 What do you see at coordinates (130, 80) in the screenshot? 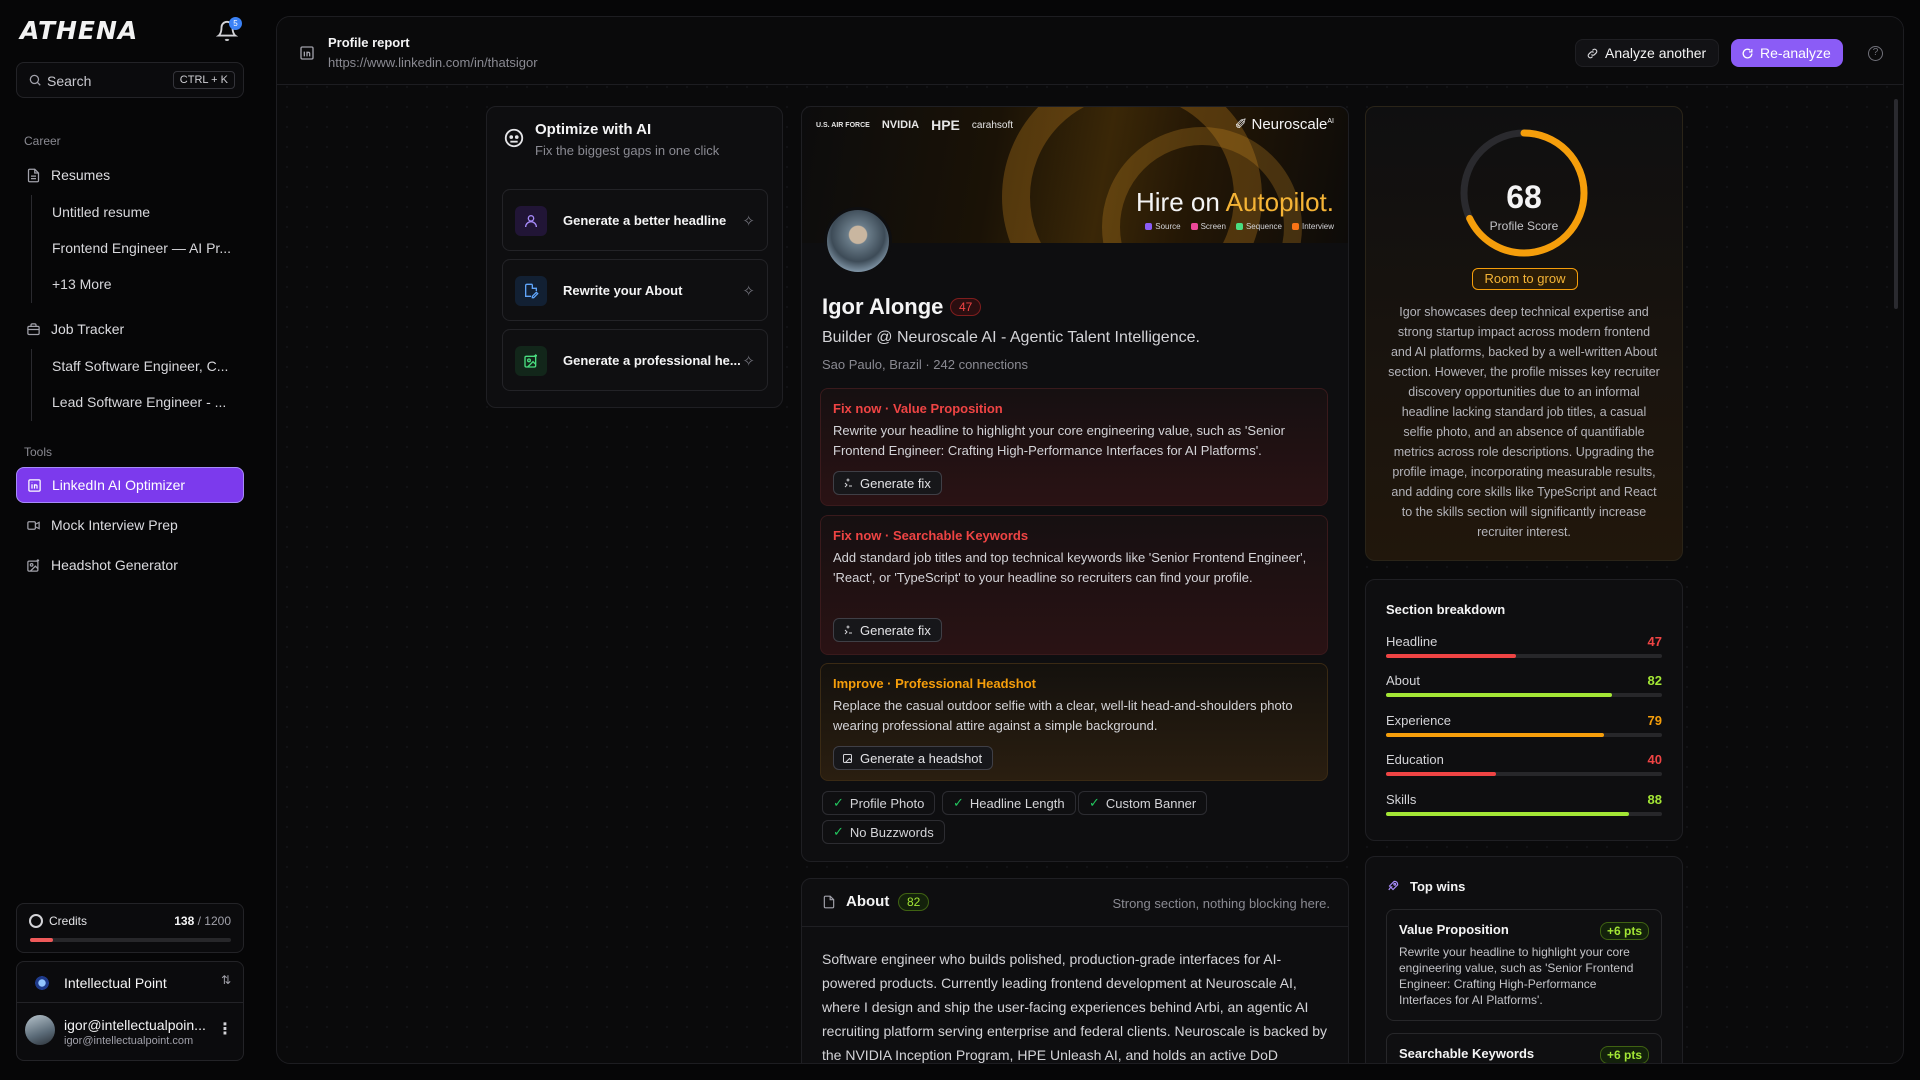
I see `search-input: Search CTRL + K` at bounding box center [130, 80].